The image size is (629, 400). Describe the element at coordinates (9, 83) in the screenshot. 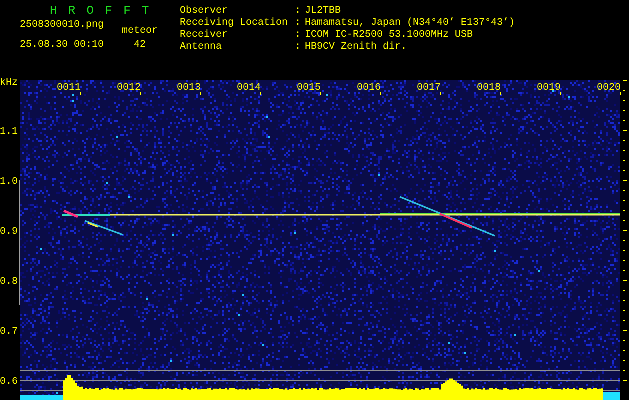

I see `unit-label: kHz` at that location.